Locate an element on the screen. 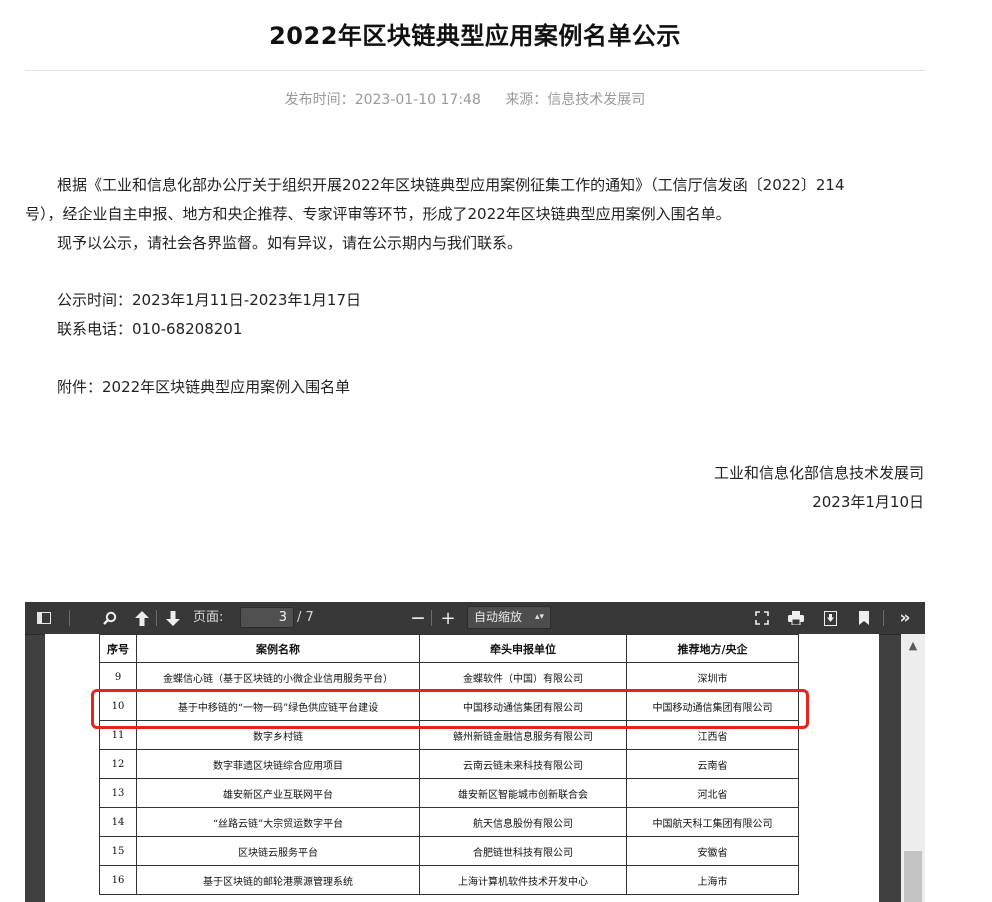  row-case-name: 雄安新区产业互联网平台 is located at coordinates (278, 793).